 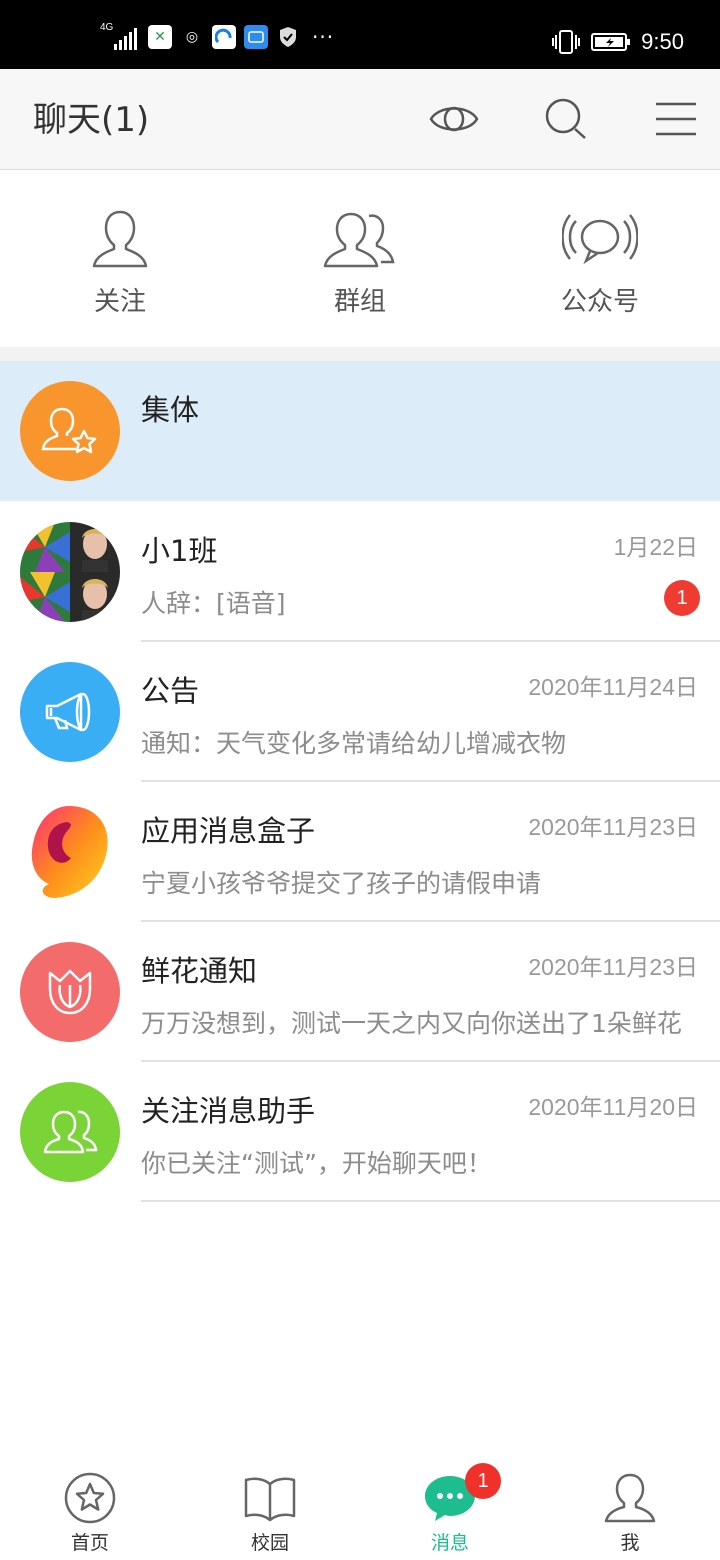 I want to click on bottom-tab-bar: 首页 校园 消息 我, so click(x=360, y=1510).